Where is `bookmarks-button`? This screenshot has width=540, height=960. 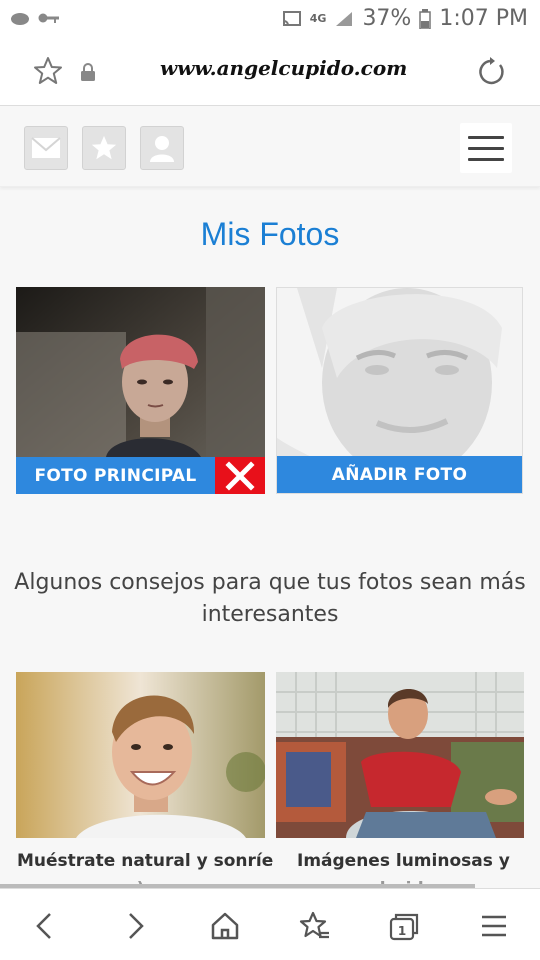 bookmarks-button is located at coordinates (315, 926).